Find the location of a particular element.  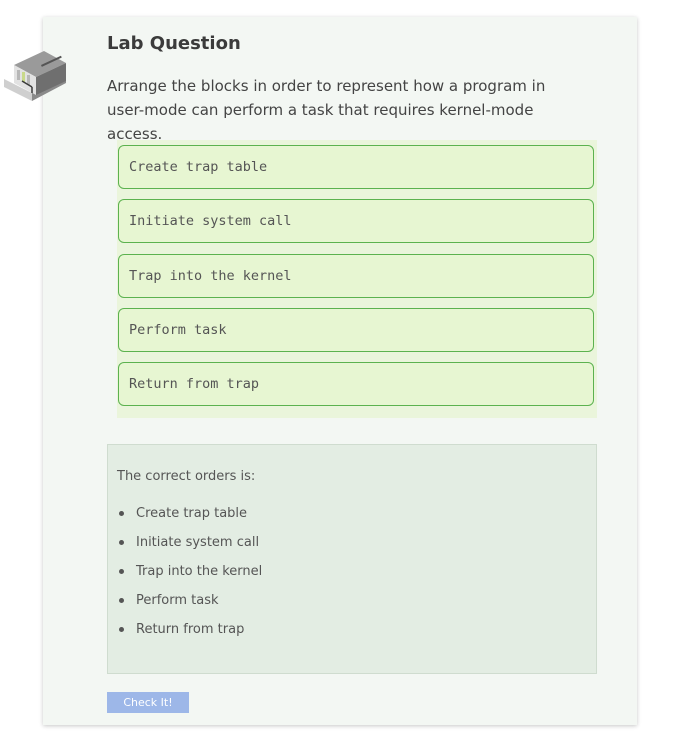

answer-item-text: Create trap table is located at coordinates (192, 513).